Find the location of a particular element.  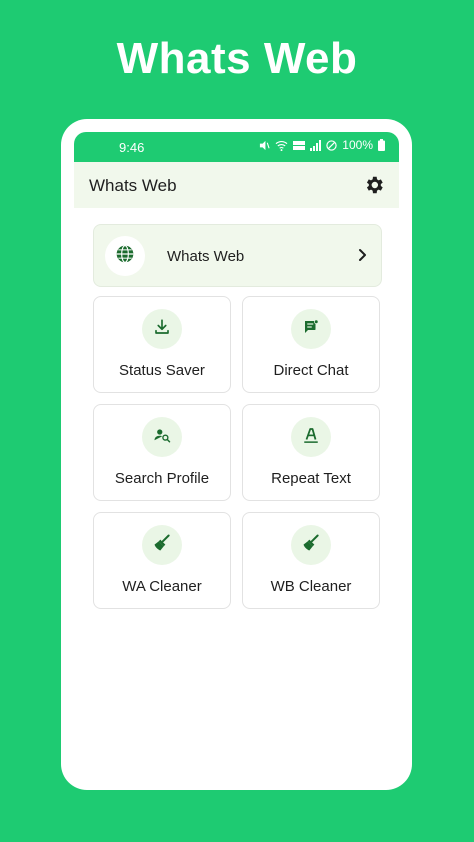

globe-icon-circle is located at coordinates (125, 256).